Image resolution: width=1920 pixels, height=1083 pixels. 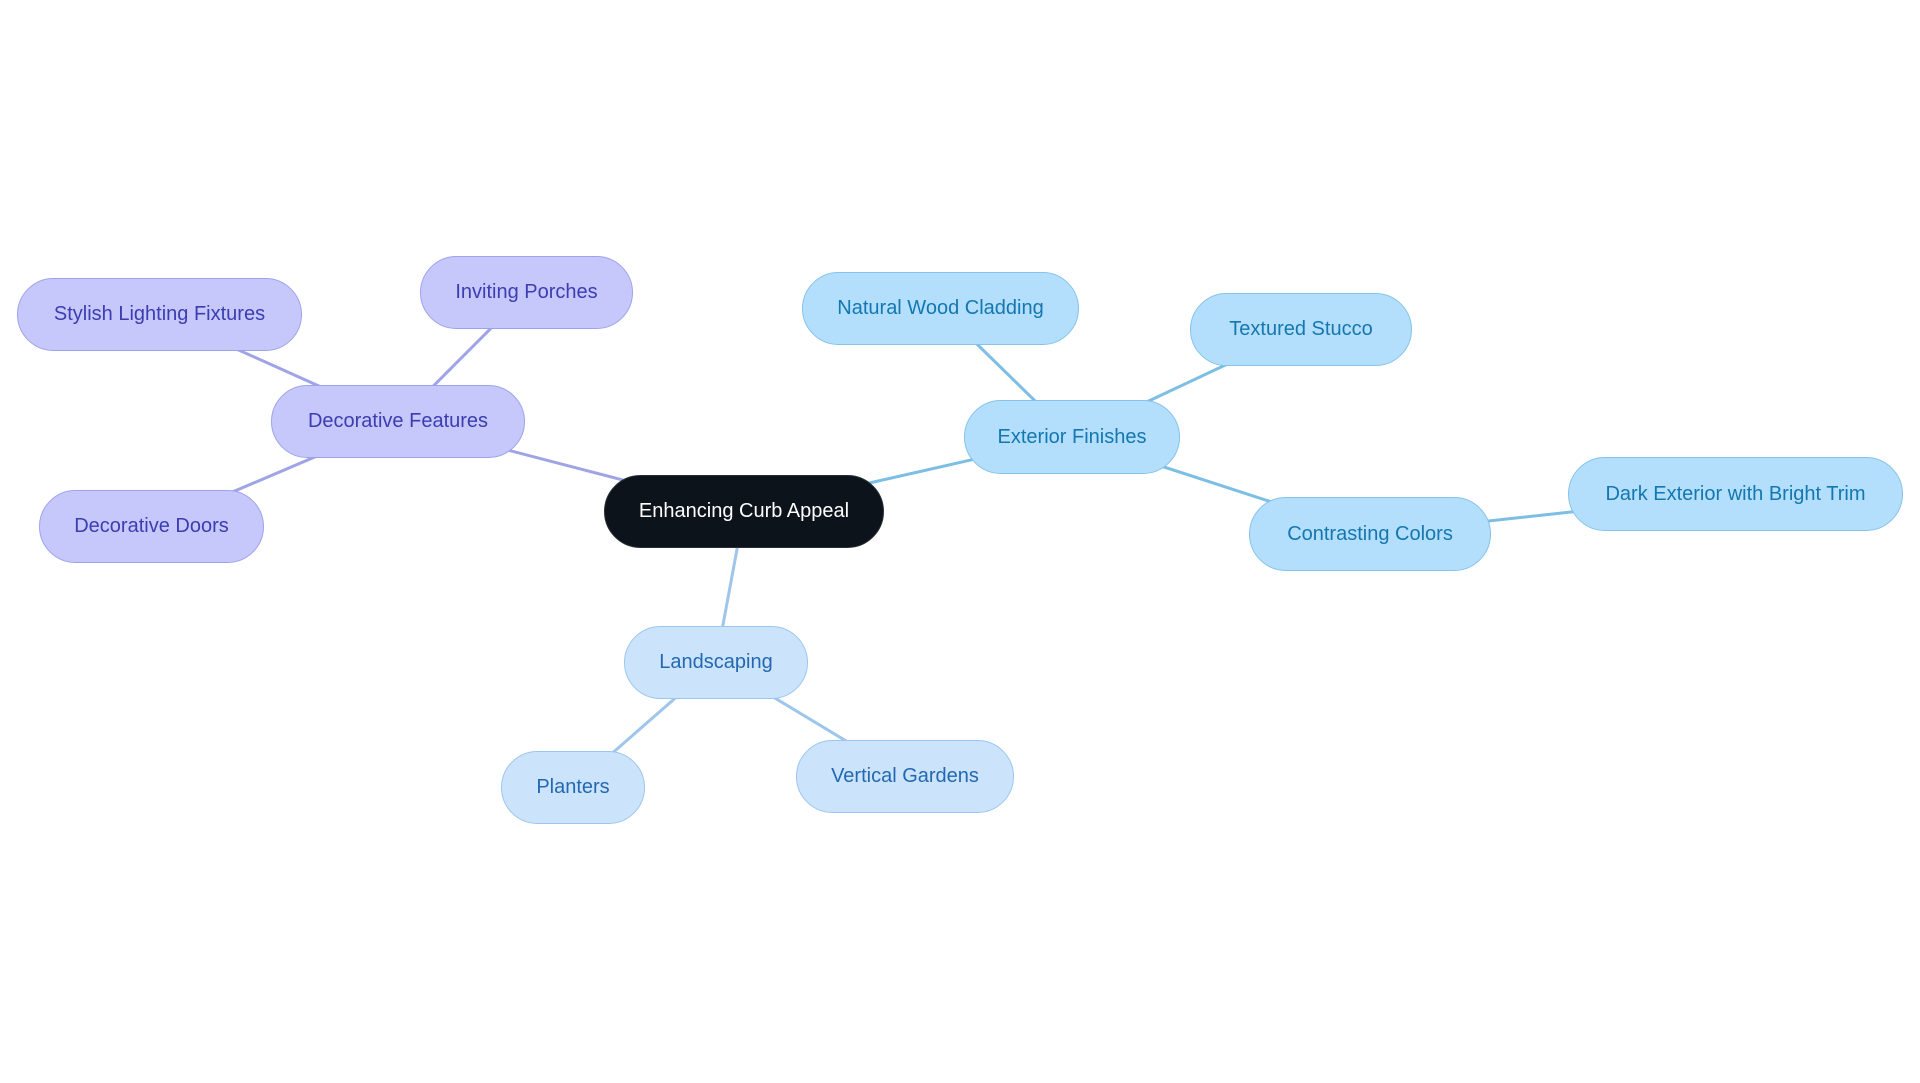 What do you see at coordinates (716, 662) in the screenshot?
I see `node-landscaping: Landscaping` at bounding box center [716, 662].